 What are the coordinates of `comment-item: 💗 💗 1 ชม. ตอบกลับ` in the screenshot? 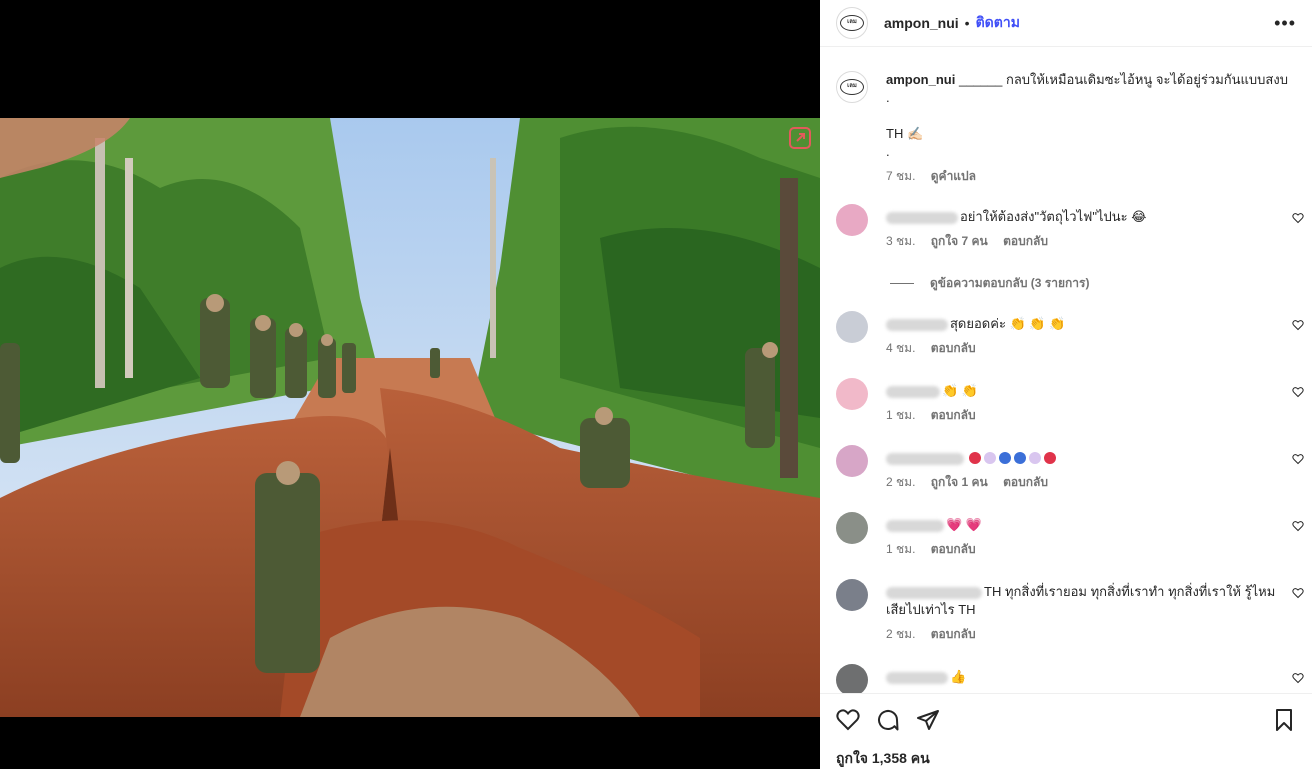 It's located at (1074, 535).